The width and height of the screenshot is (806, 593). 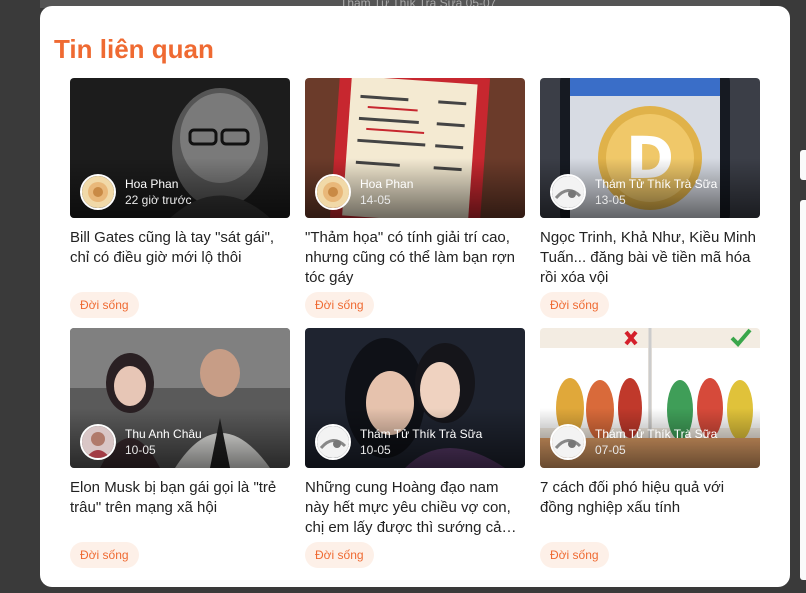 What do you see at coordinates (375, 200) in the screenshot?
I see `post-date: 14-05` at bounding box center [375, 200].